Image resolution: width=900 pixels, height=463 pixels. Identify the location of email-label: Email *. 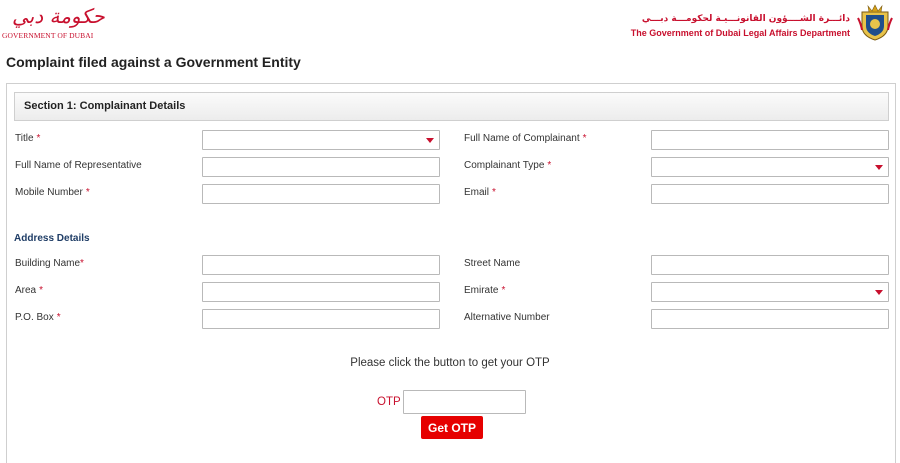
(480, 192).